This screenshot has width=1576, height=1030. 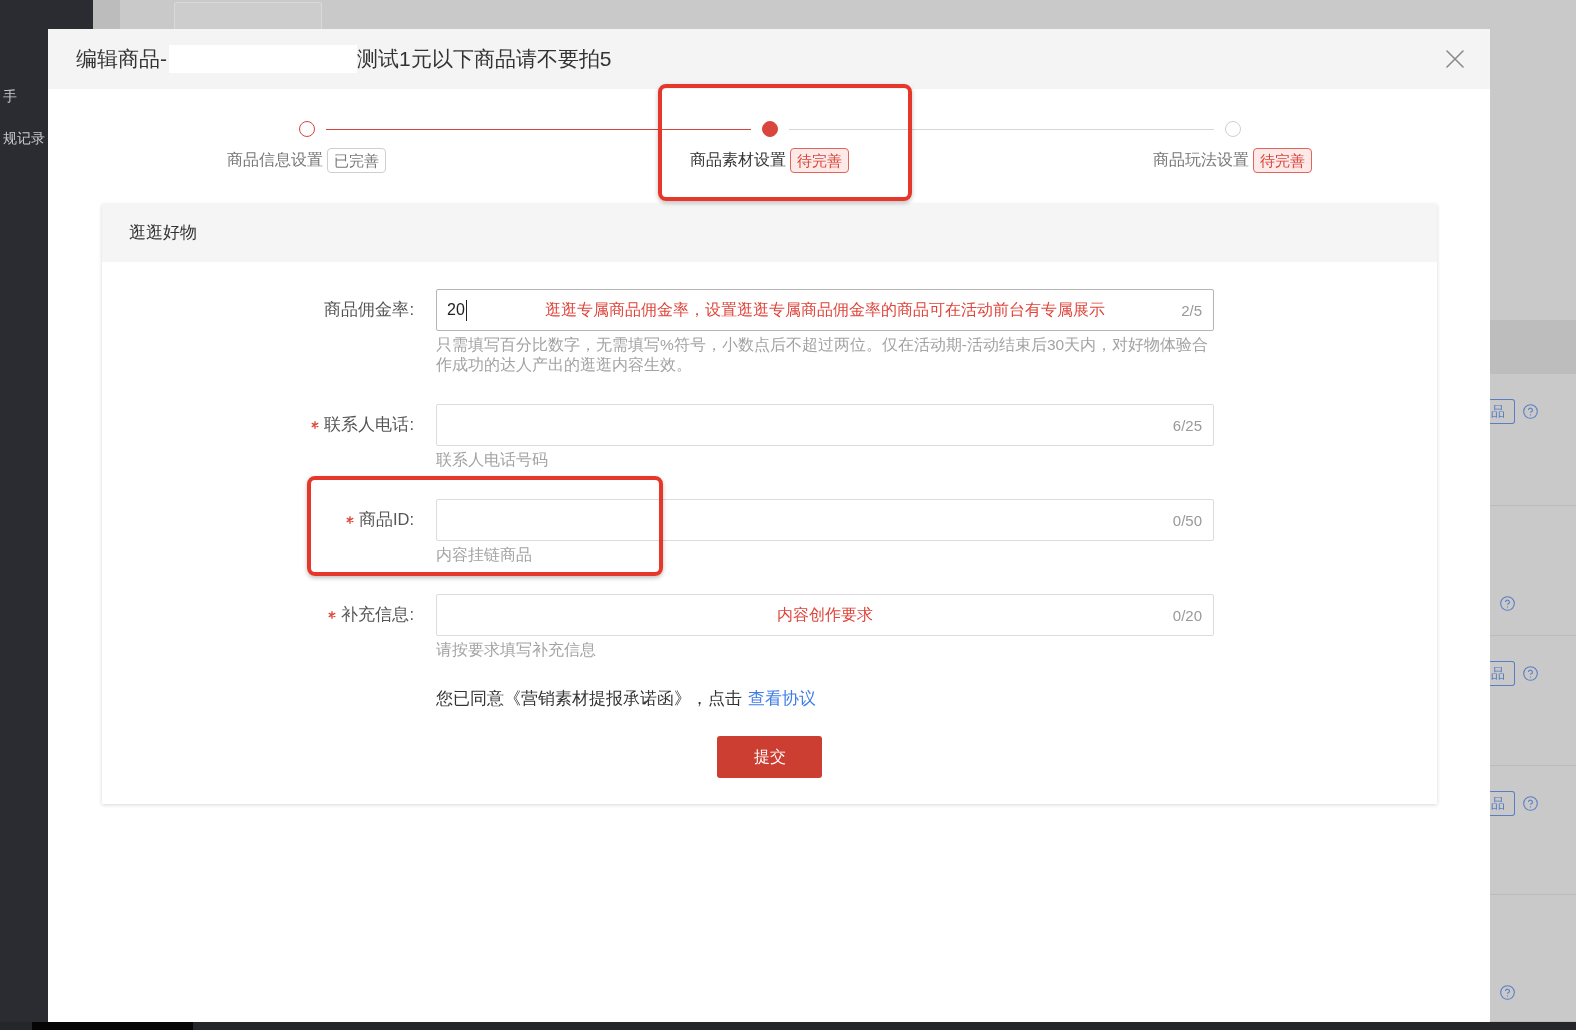 I want to click on field-label: 补充信息:, so click(x=377, y=614).